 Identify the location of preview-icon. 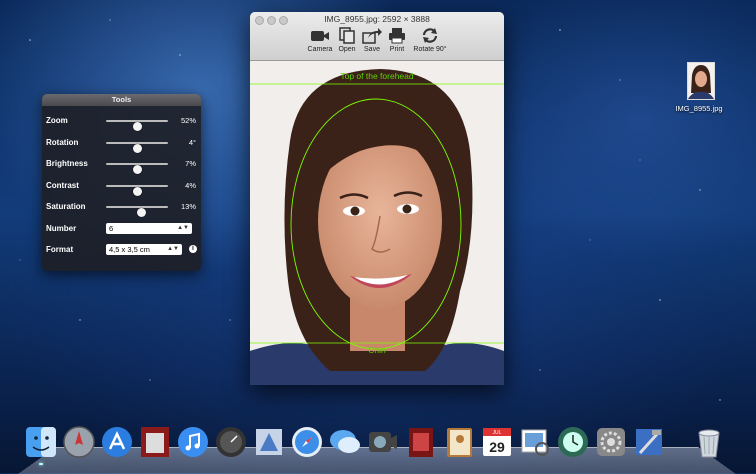
(535, 442).